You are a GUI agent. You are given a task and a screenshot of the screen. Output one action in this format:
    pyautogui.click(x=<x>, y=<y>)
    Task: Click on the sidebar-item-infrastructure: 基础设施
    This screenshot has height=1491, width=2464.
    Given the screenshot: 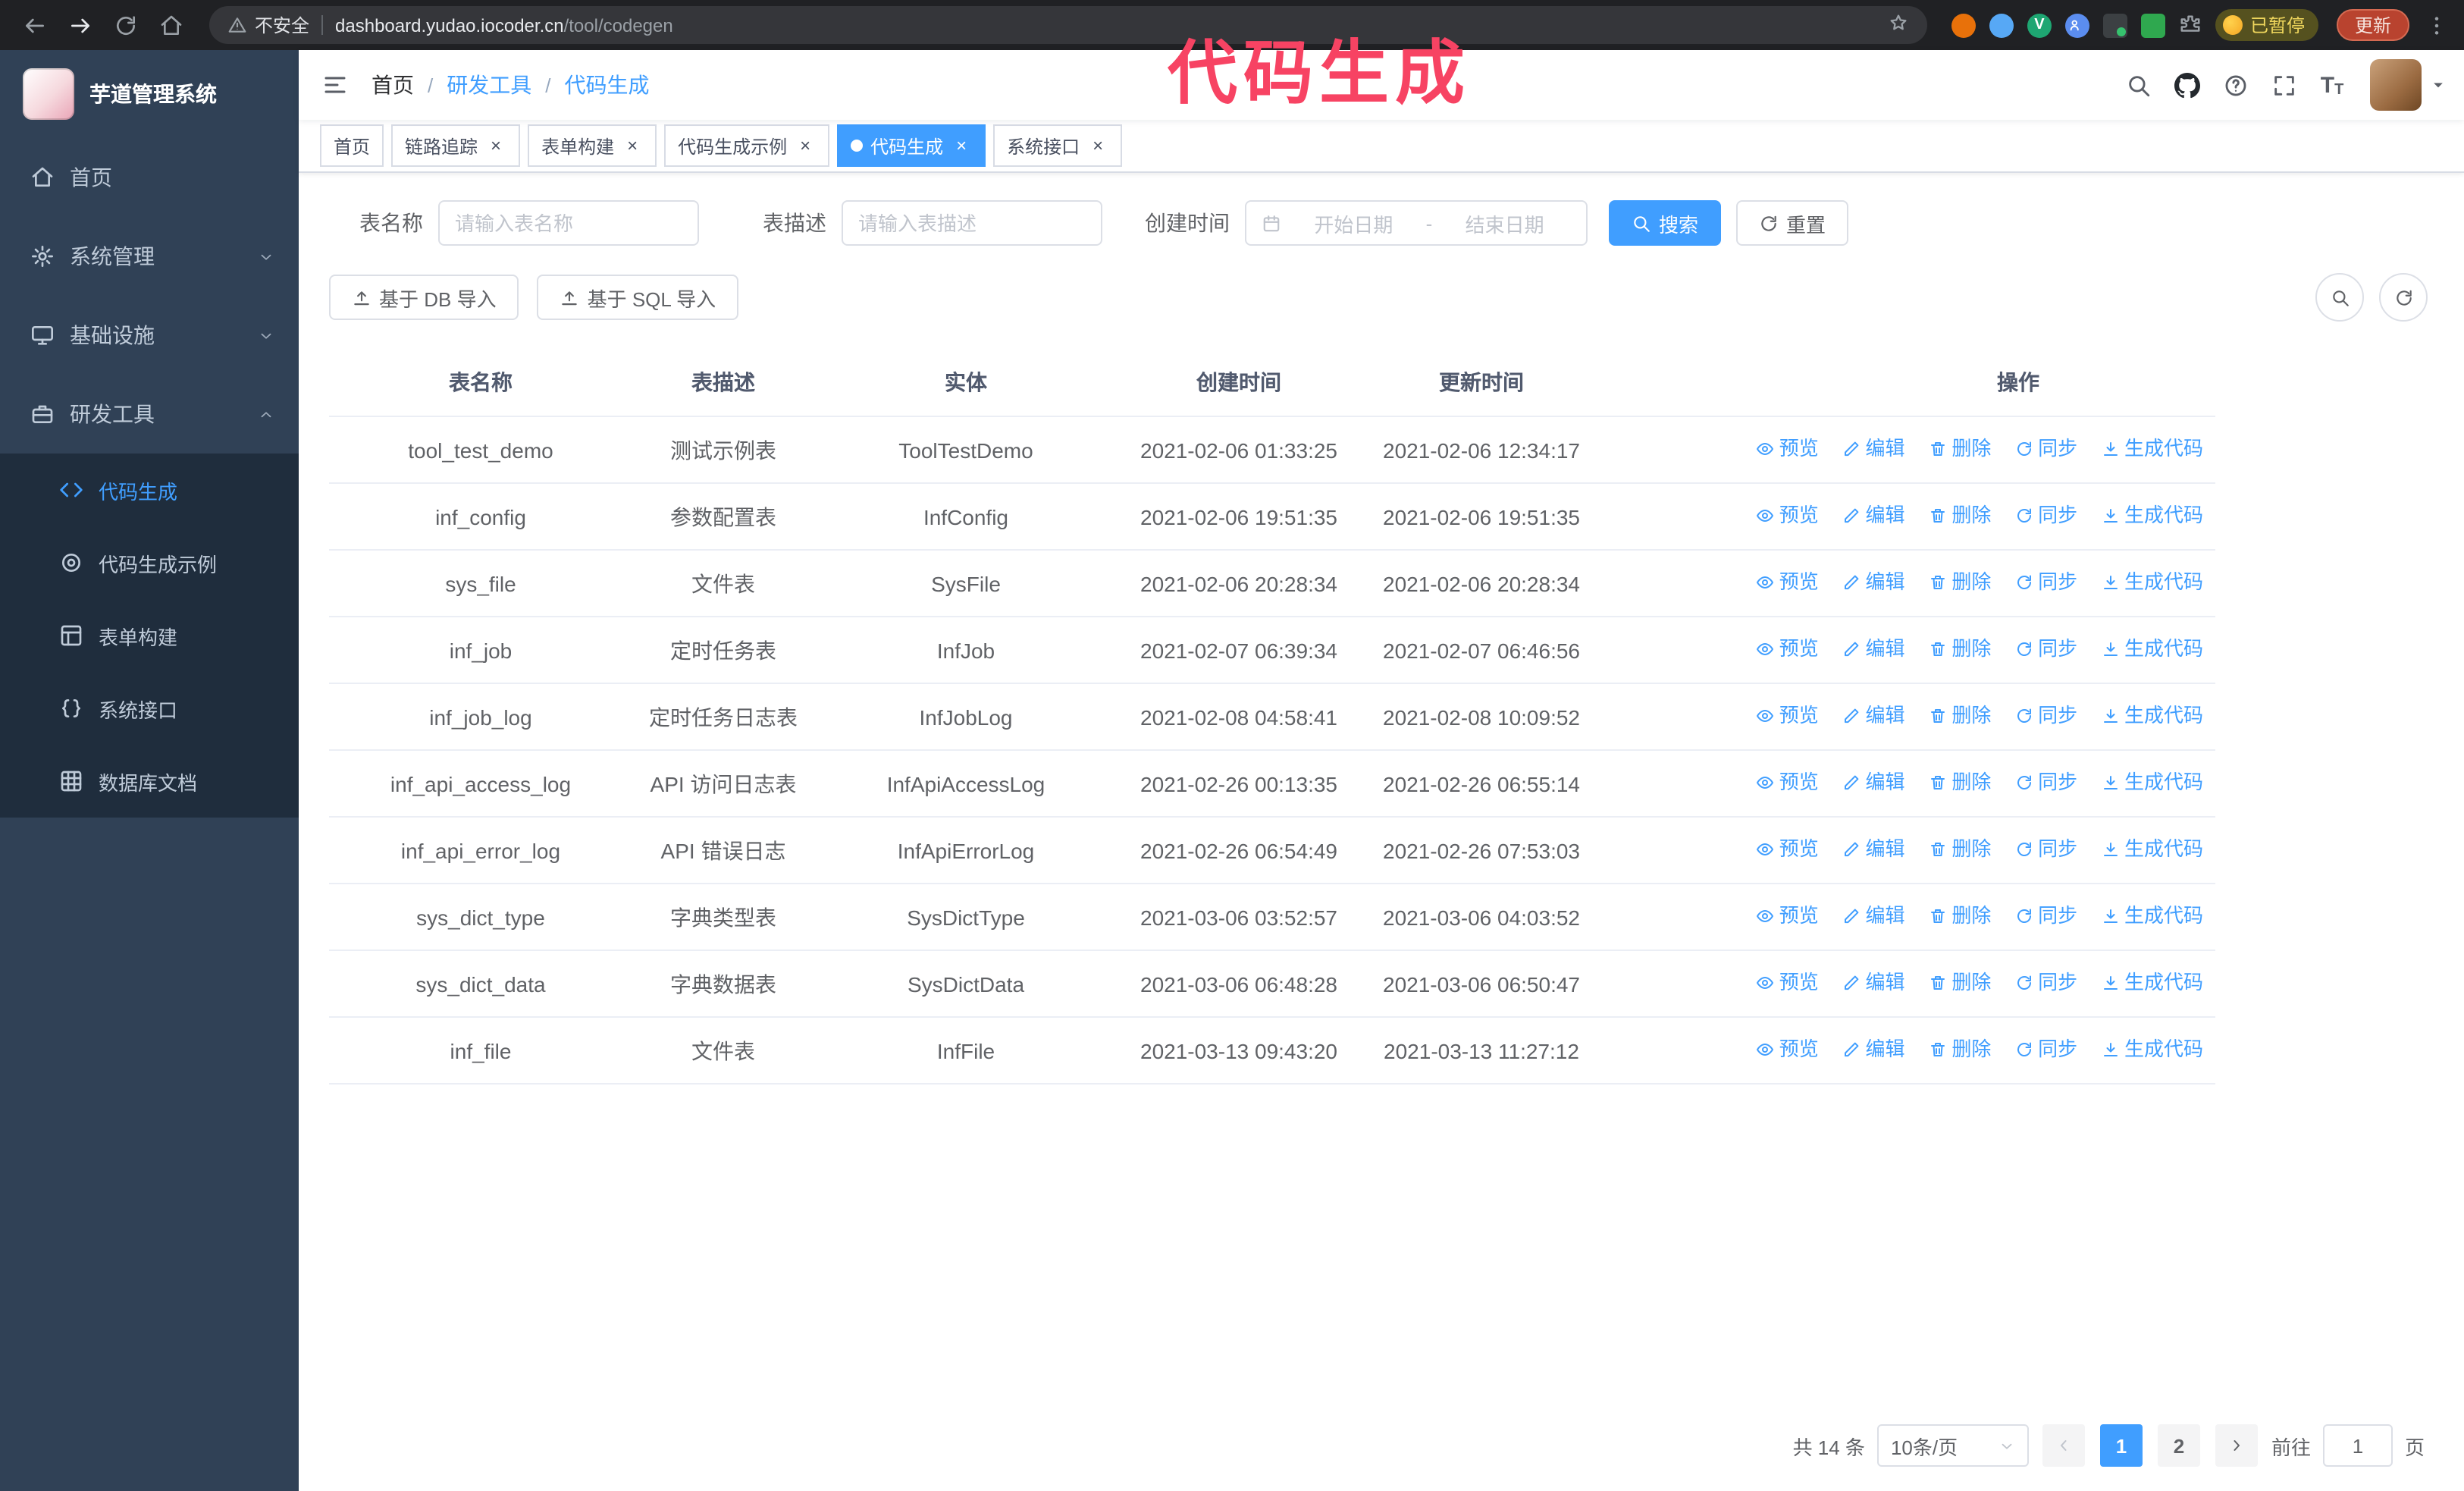 What is the action you would take?
    pyautogui.click(x=150, y=335)
    